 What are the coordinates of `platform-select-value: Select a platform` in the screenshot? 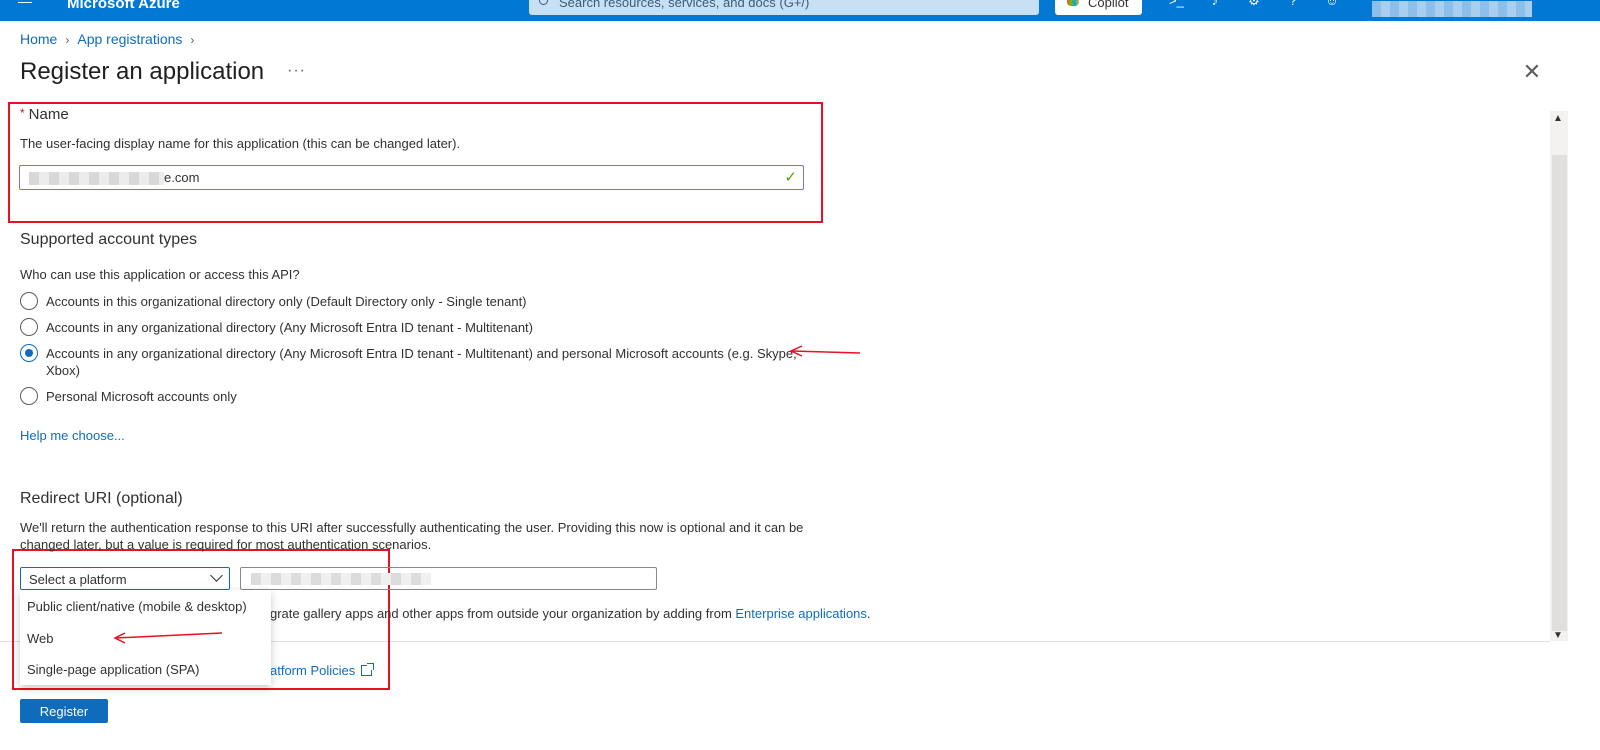 It's located at (78, 579).